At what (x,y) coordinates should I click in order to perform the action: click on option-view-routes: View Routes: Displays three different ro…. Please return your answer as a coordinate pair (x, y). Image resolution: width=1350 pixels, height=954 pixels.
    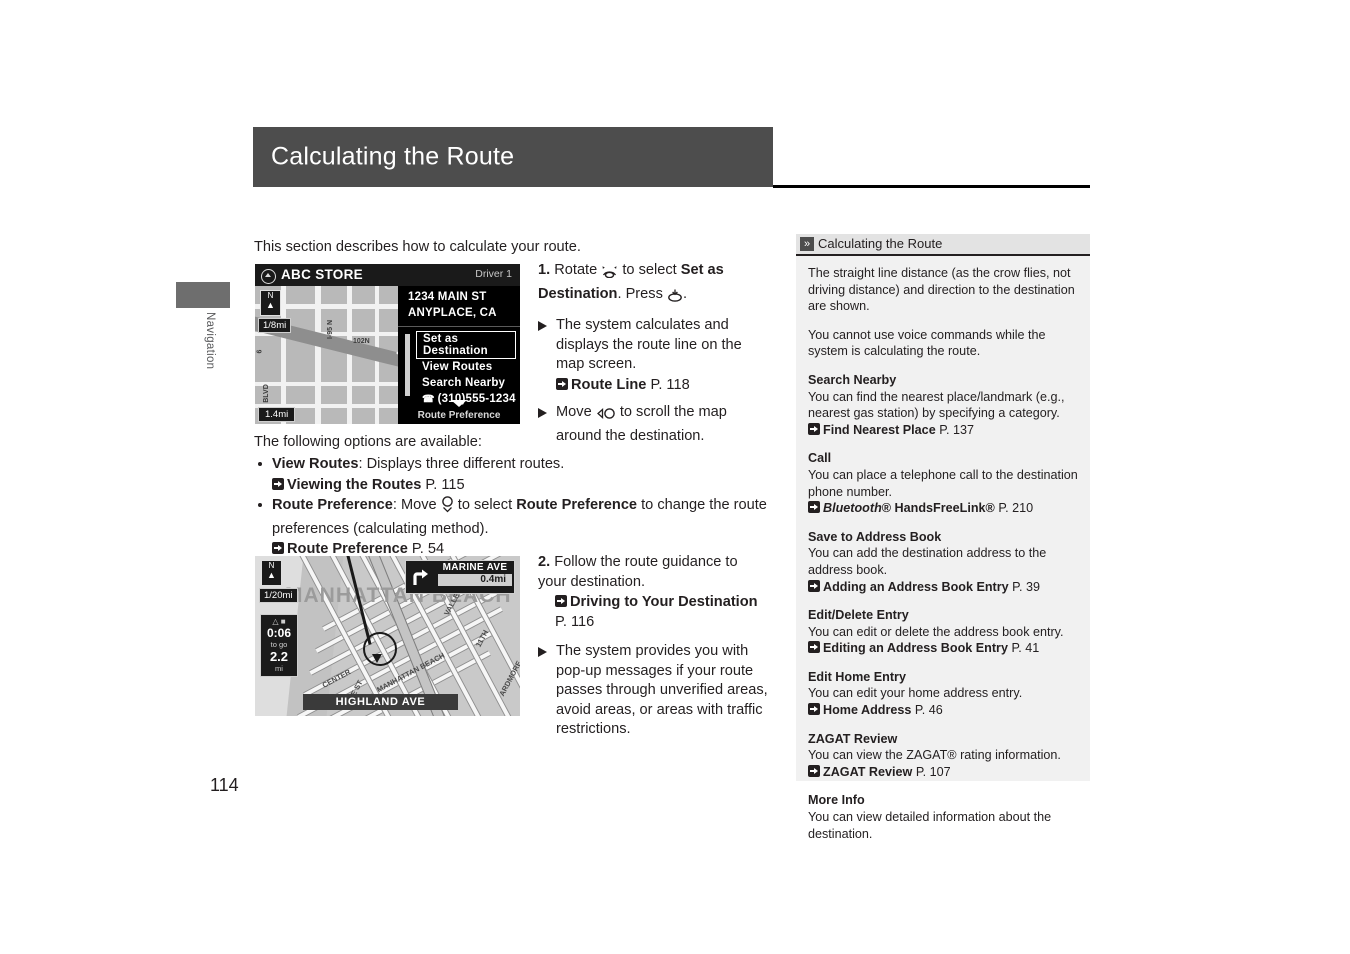
    Looking at the image, I should click on (518, 475).